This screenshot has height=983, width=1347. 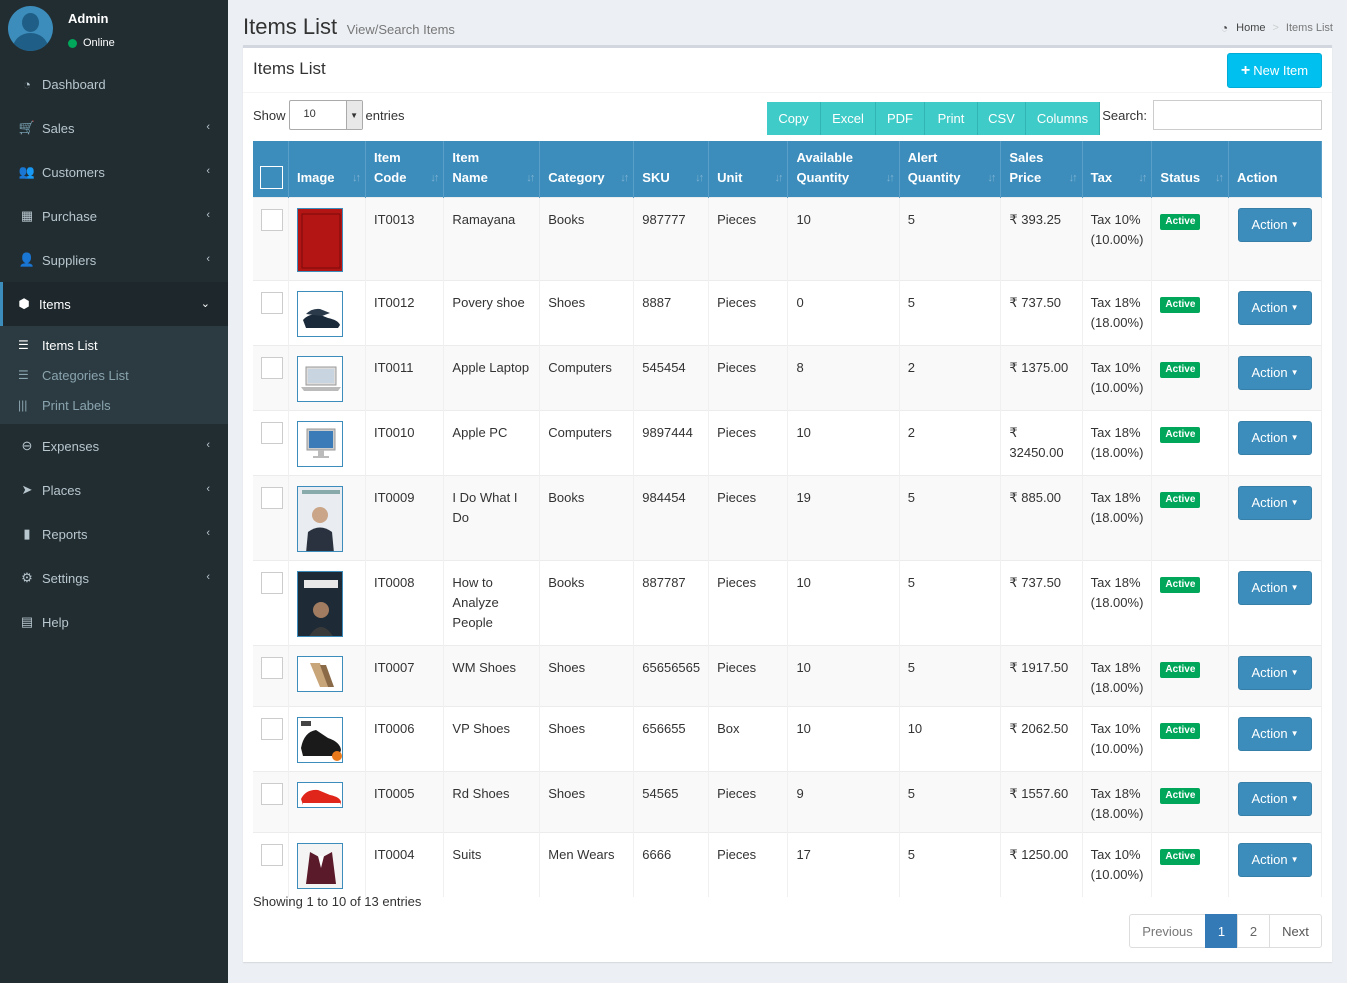 I want to click on page-2-button: 2, so click(x=1253, y=931).